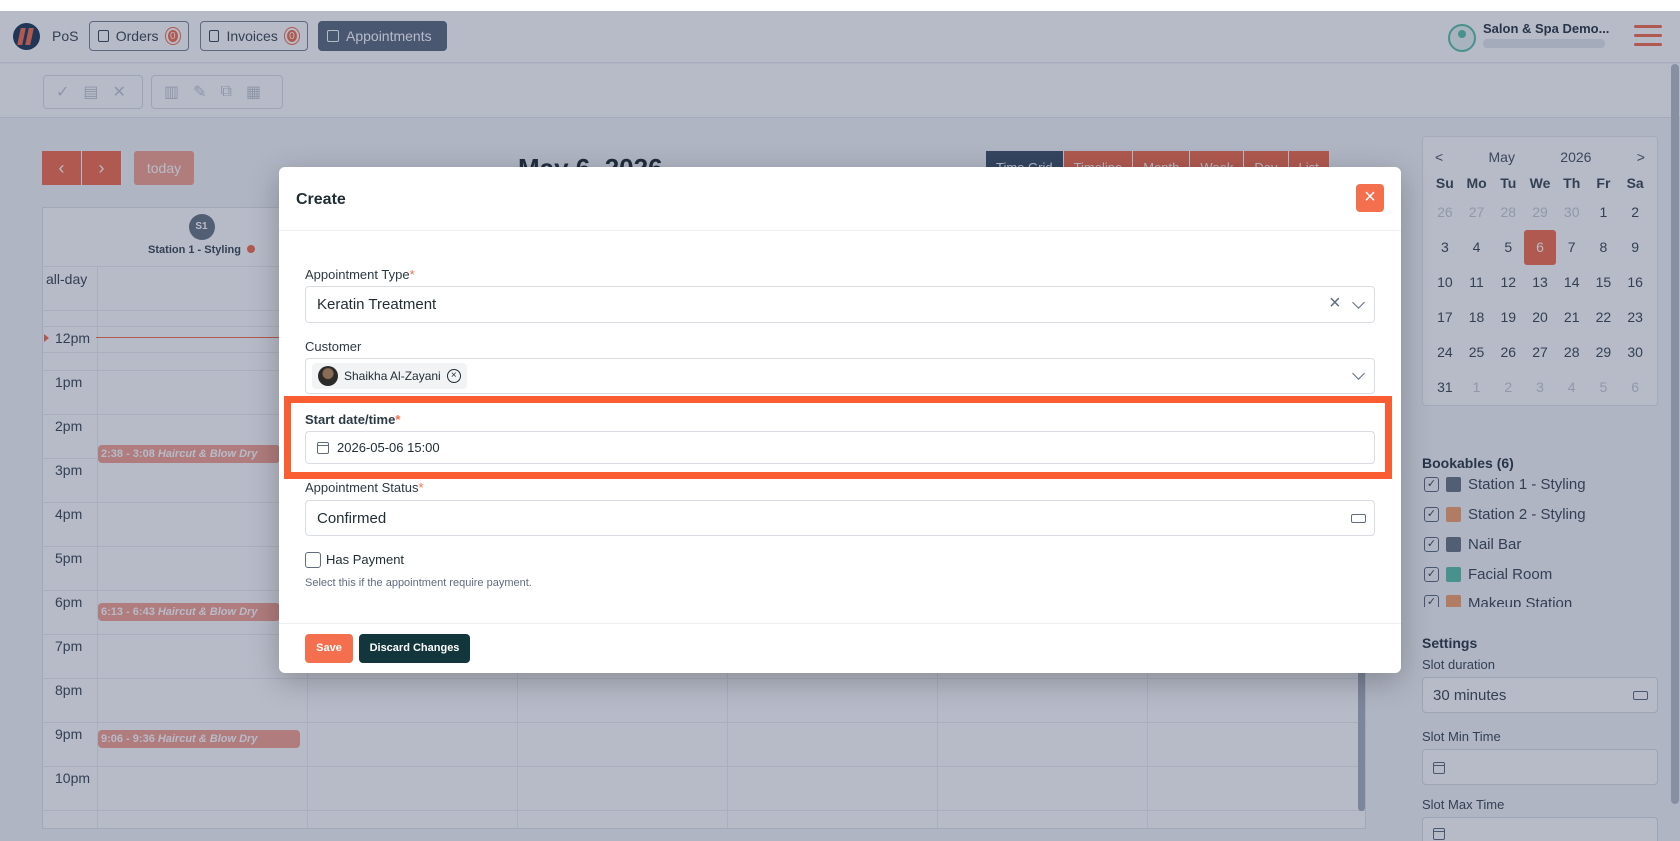 This screenshot has height=841, width=1680. What do you see at coordinates (1335, 303) in the screenshot?
I see `clear-icon: ×` at bounding box center [1335, 303].